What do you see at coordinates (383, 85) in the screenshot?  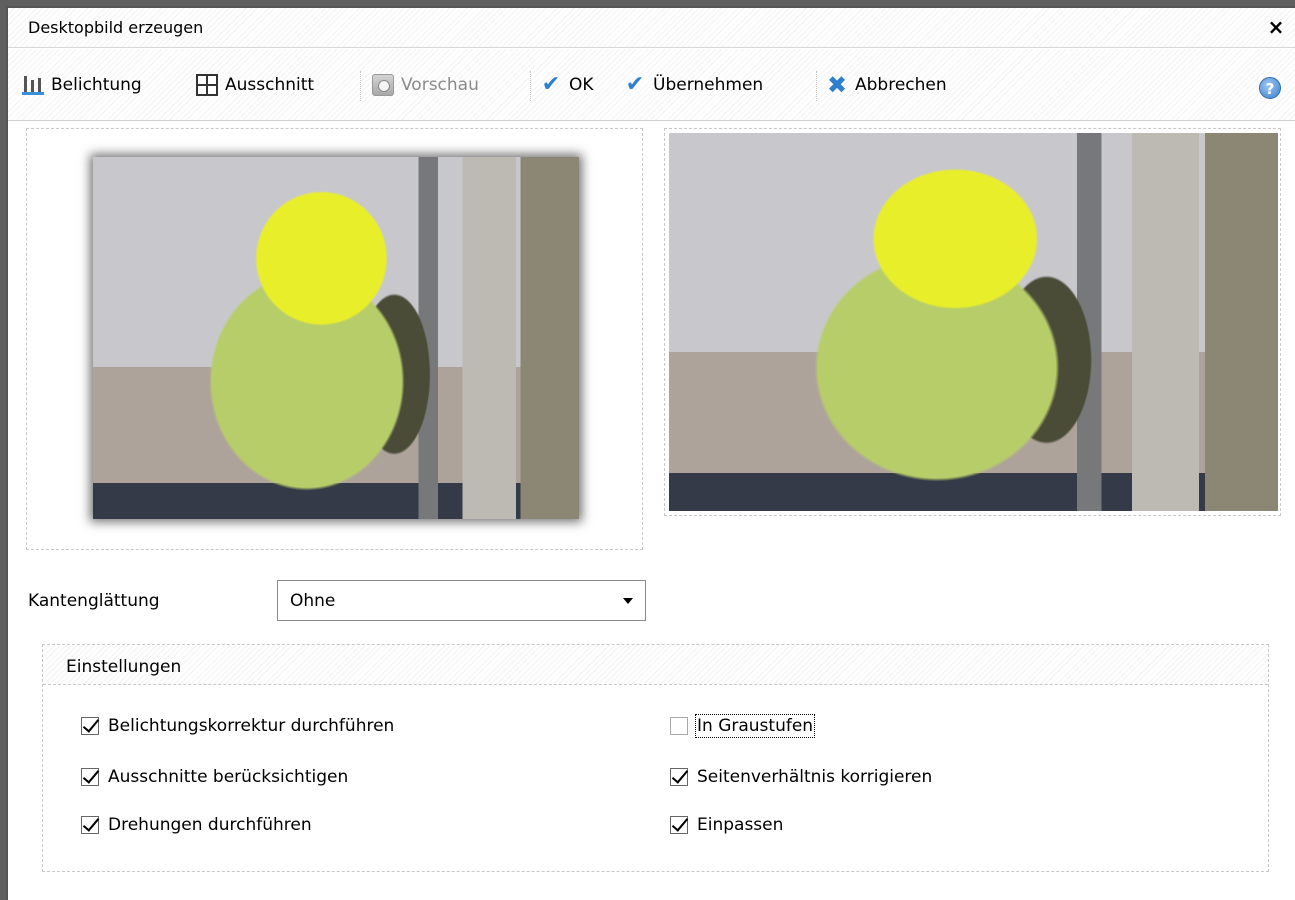 I see `preview-icon` at bounding box center [383, 85].